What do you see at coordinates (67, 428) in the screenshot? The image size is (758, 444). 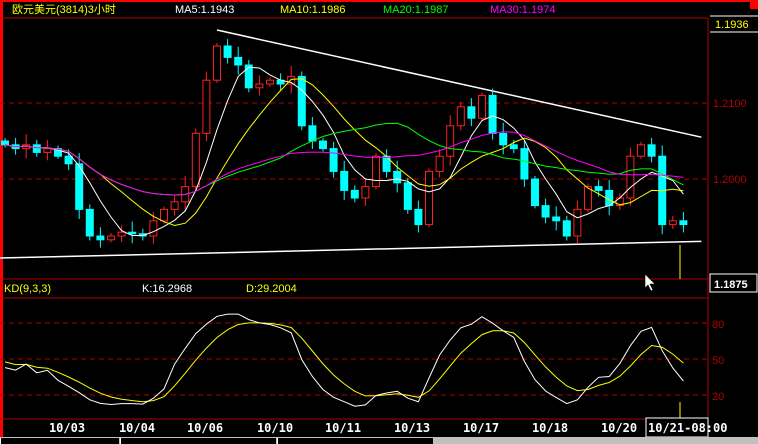 I see `date-label: 10/03` at bounding box center [67, 428].